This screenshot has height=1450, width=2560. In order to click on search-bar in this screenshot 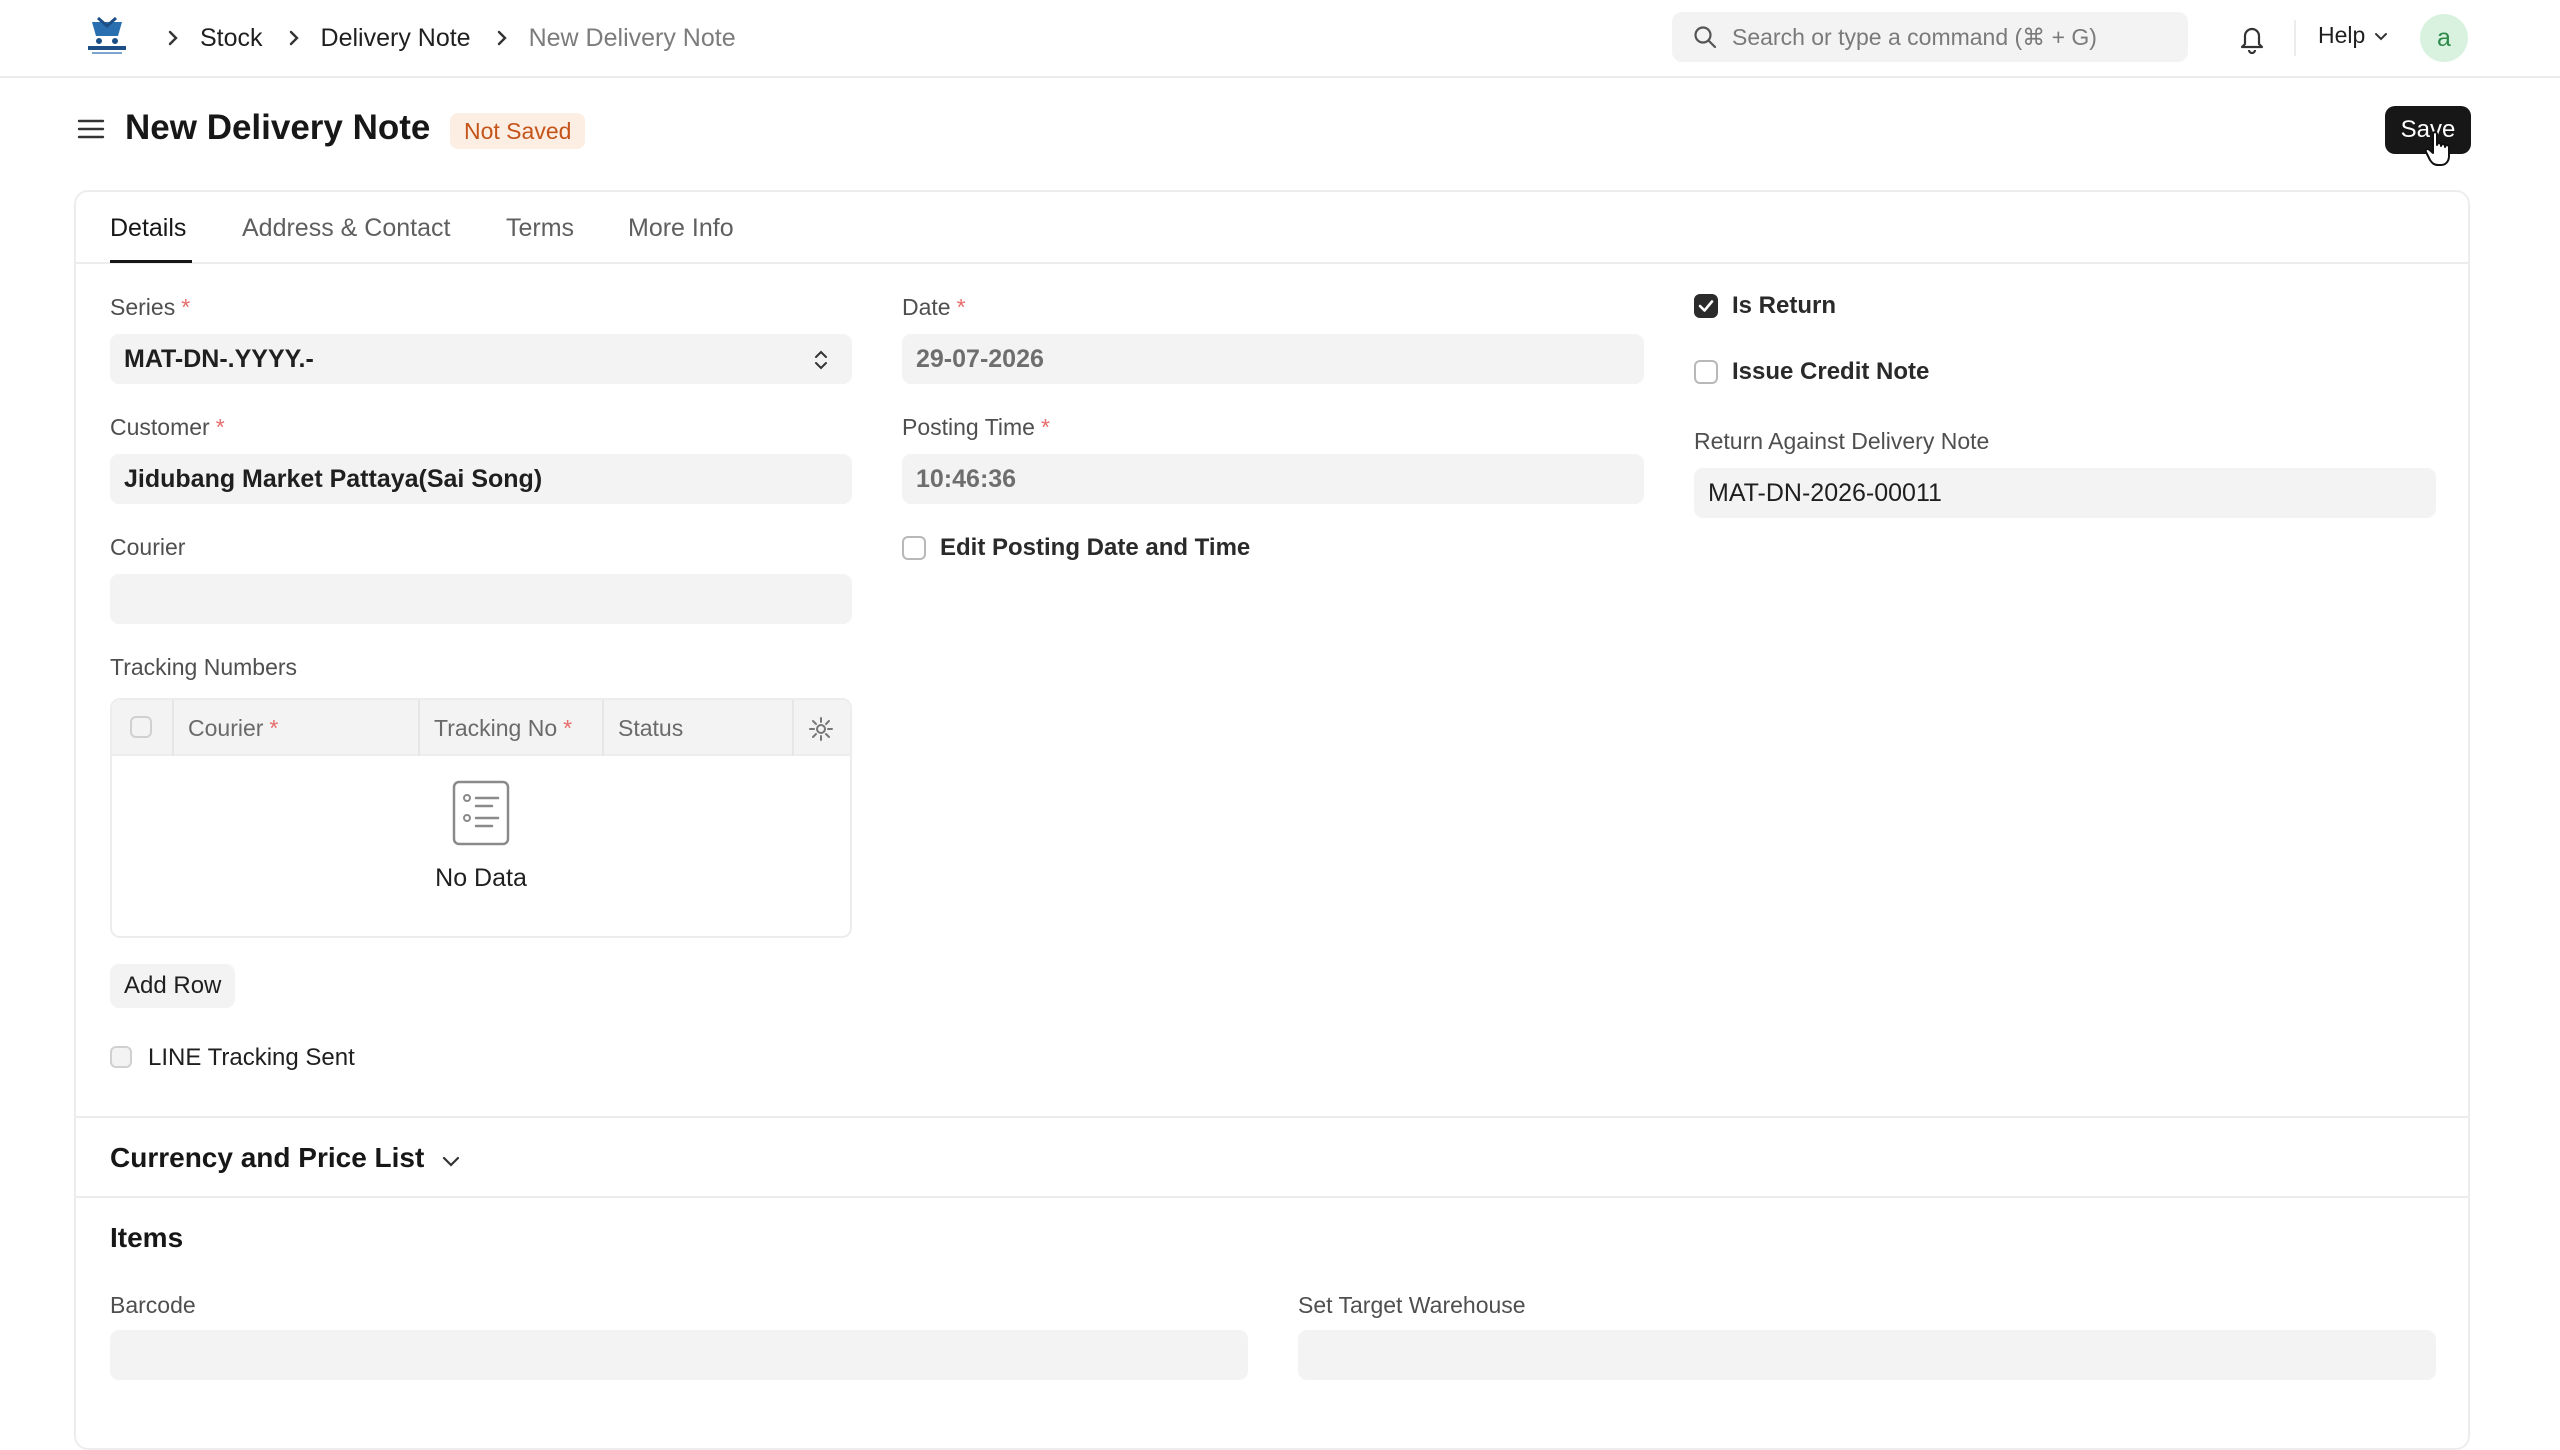, I will do `click(1930, 37)`.